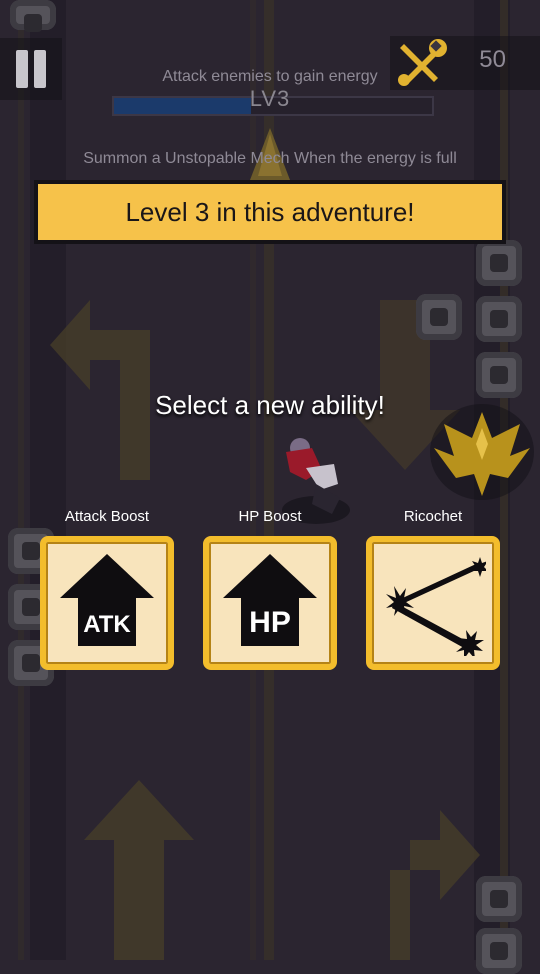 This screenshot has height=974, width=540. I want to click on ability-option-attack-boost: Attack Boost ATK, so click(107, 589).